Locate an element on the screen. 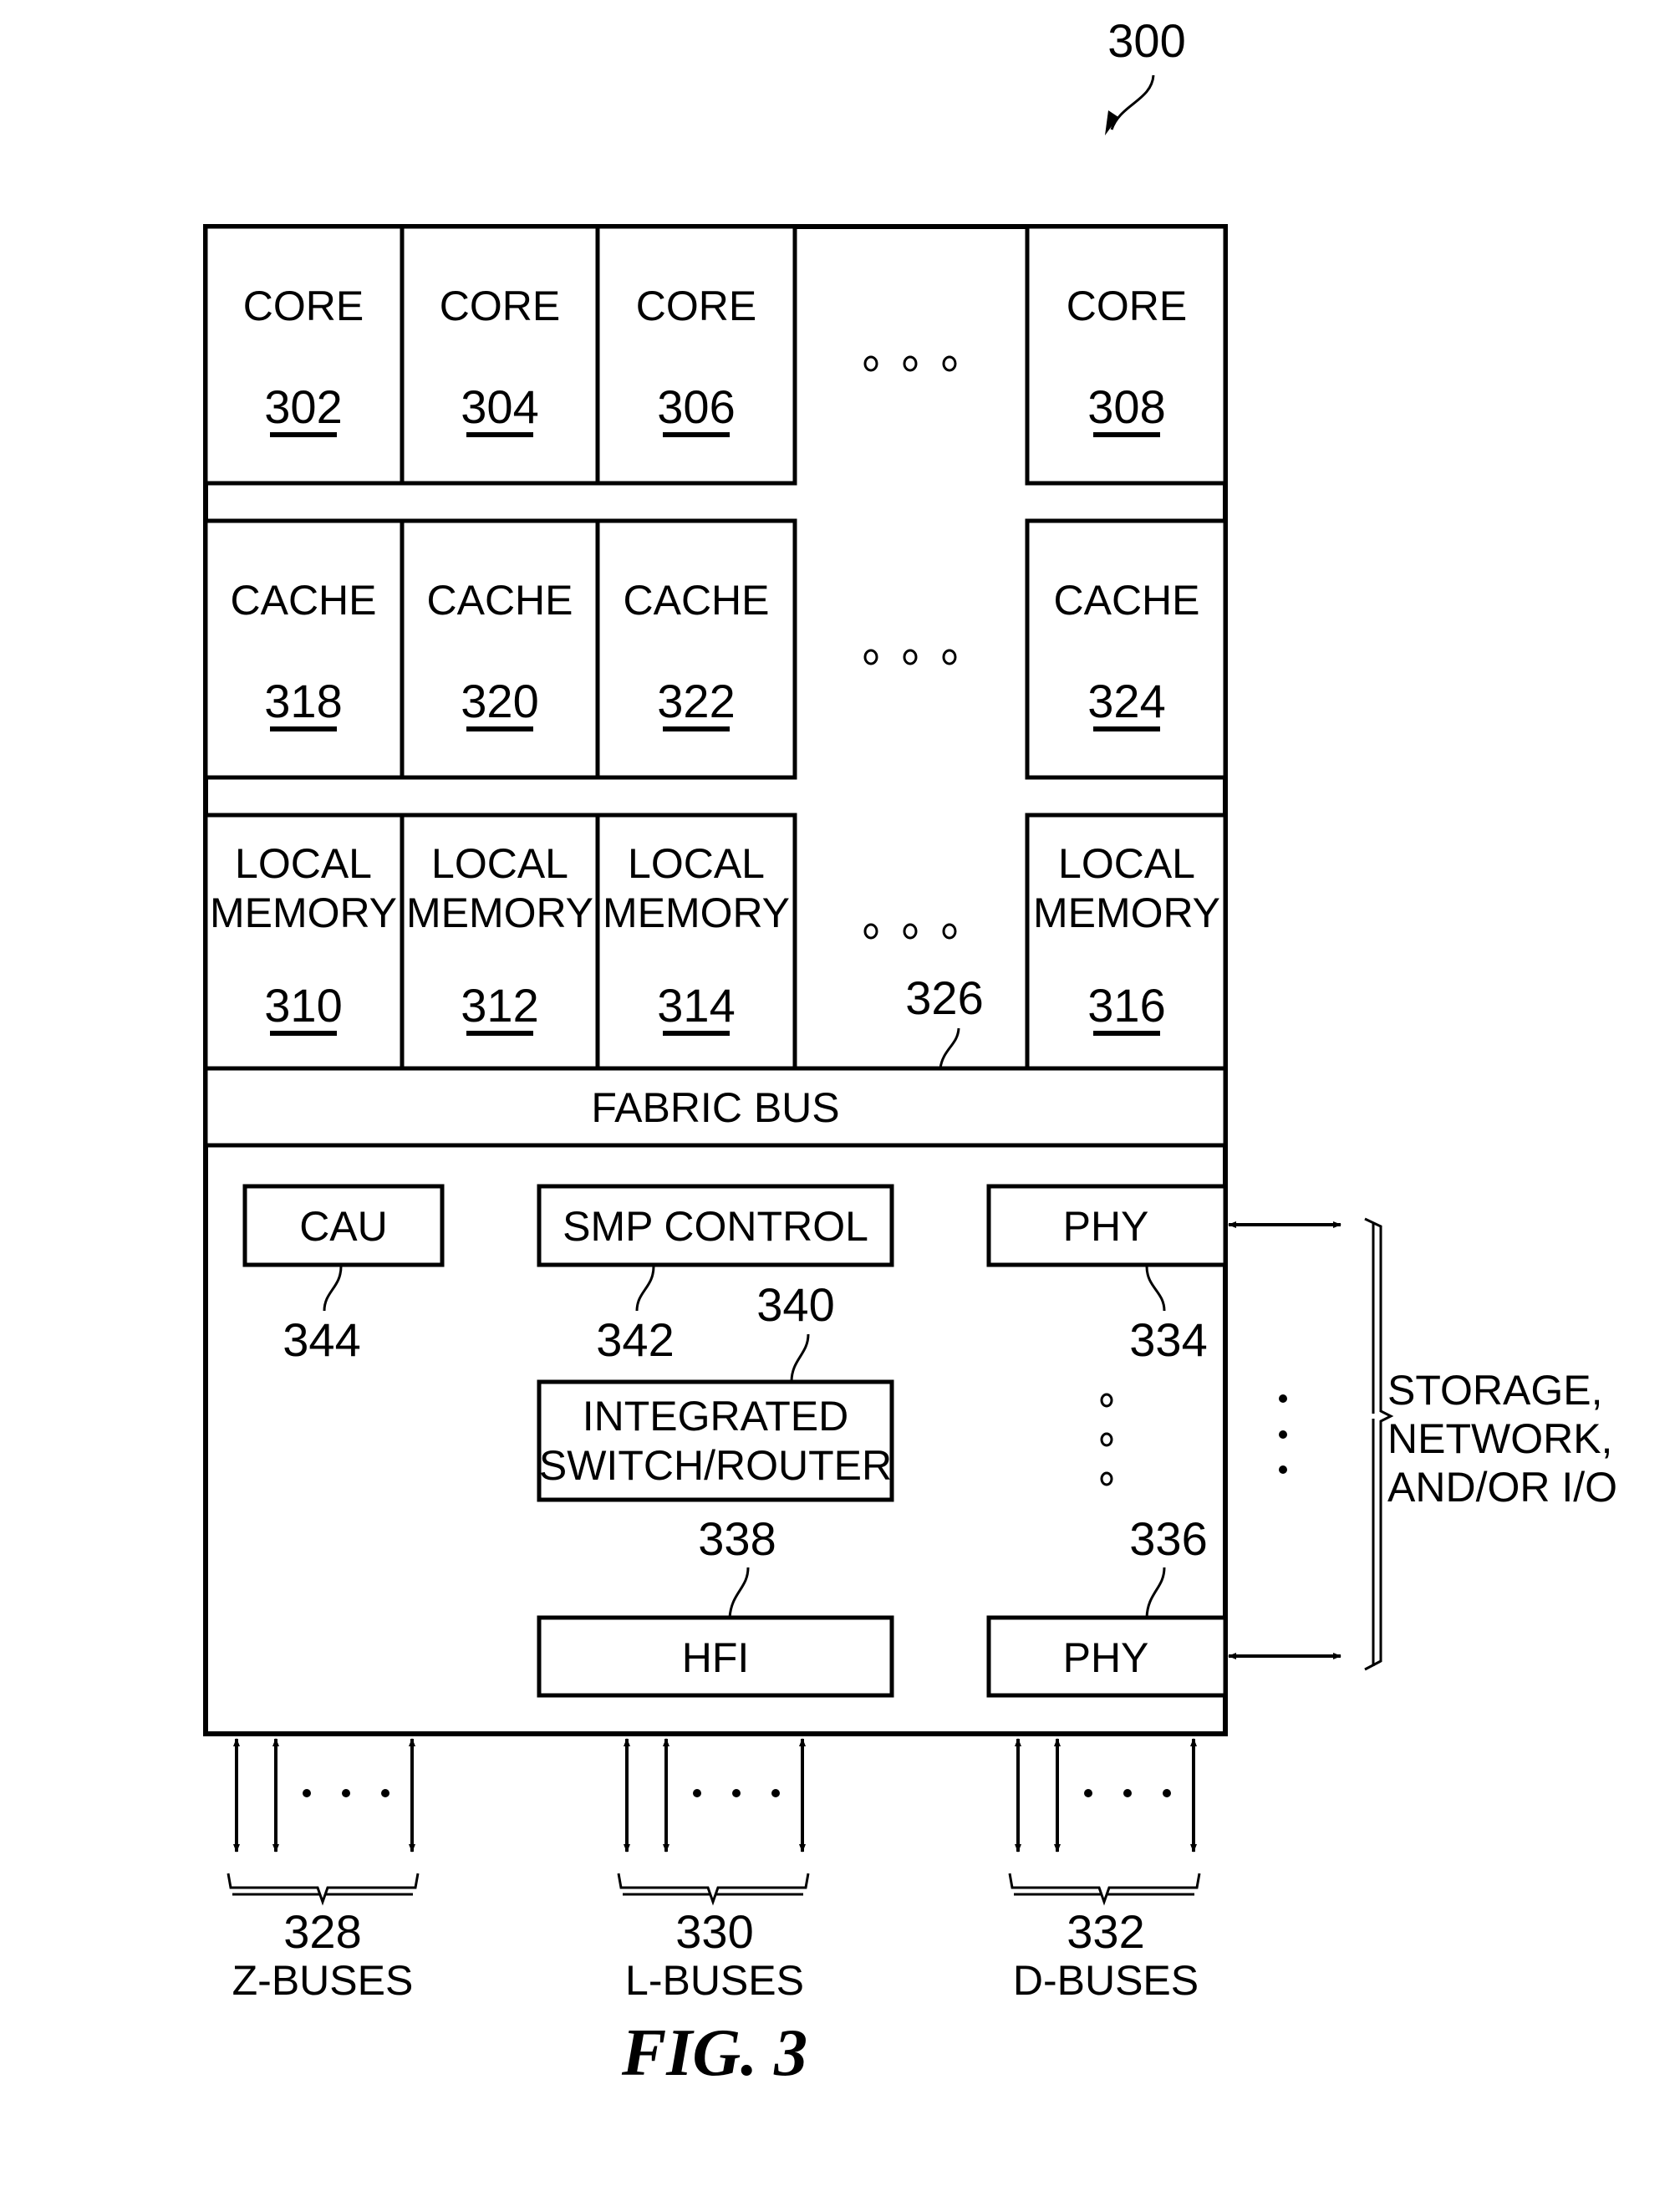  fabric-bus: FABRIC BUS is located at coordinates (715, 1107).